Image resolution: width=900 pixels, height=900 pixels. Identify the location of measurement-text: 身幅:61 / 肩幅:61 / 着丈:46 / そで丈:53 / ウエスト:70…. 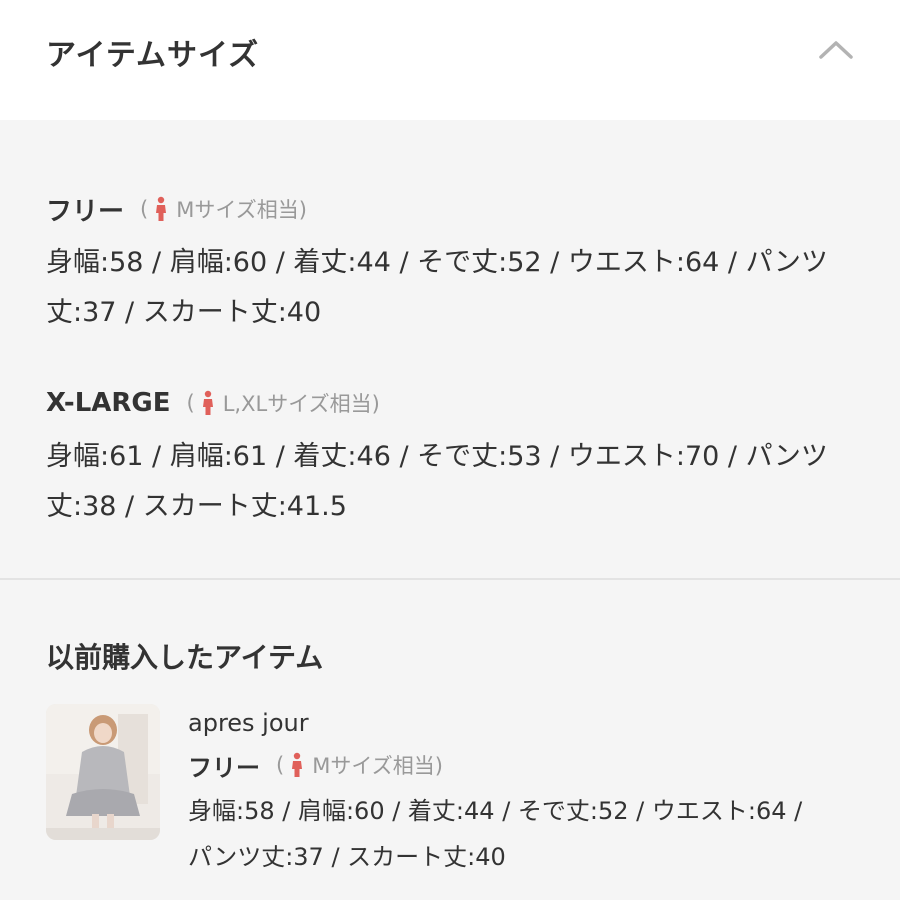
(456, 482).